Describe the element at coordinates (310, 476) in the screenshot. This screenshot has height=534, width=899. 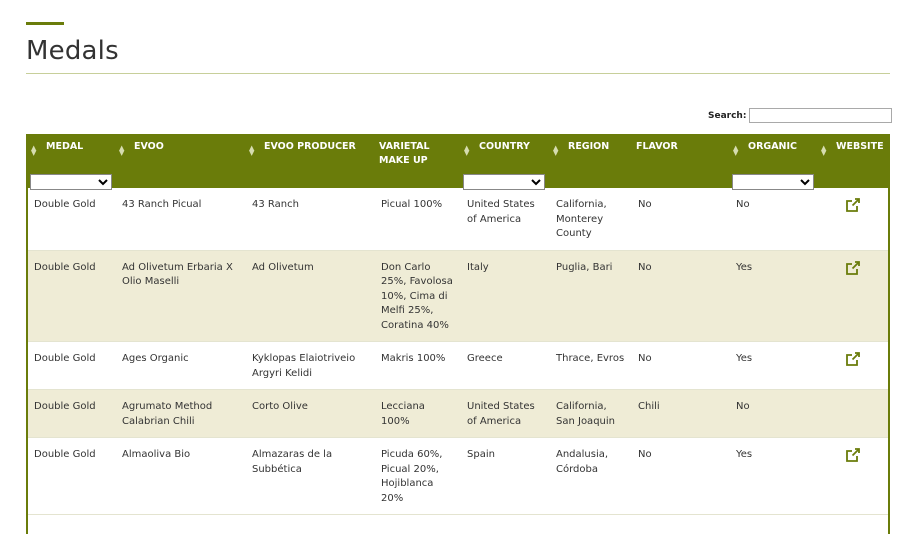
I see `cell-producer: Almazaras de la Subbética` at that location.